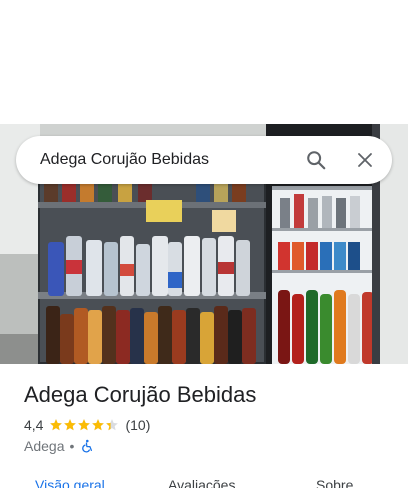  Describe the element at coordinates (334, 482) in the screenshot. I see `tab-about: Sobre` at that location.